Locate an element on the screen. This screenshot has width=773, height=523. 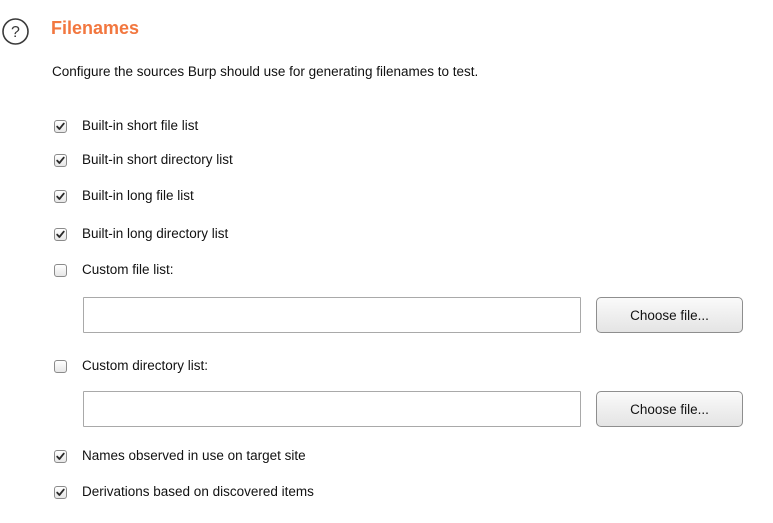
section-title: Filenames is located at coordinates (95, 28).